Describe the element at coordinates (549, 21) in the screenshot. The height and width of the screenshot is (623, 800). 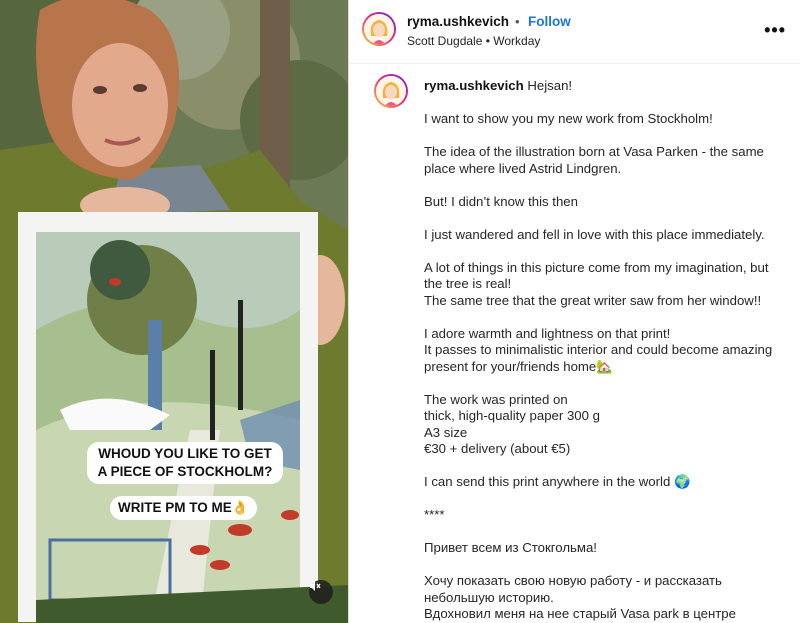
I see `follow-button: Follow` at that location.